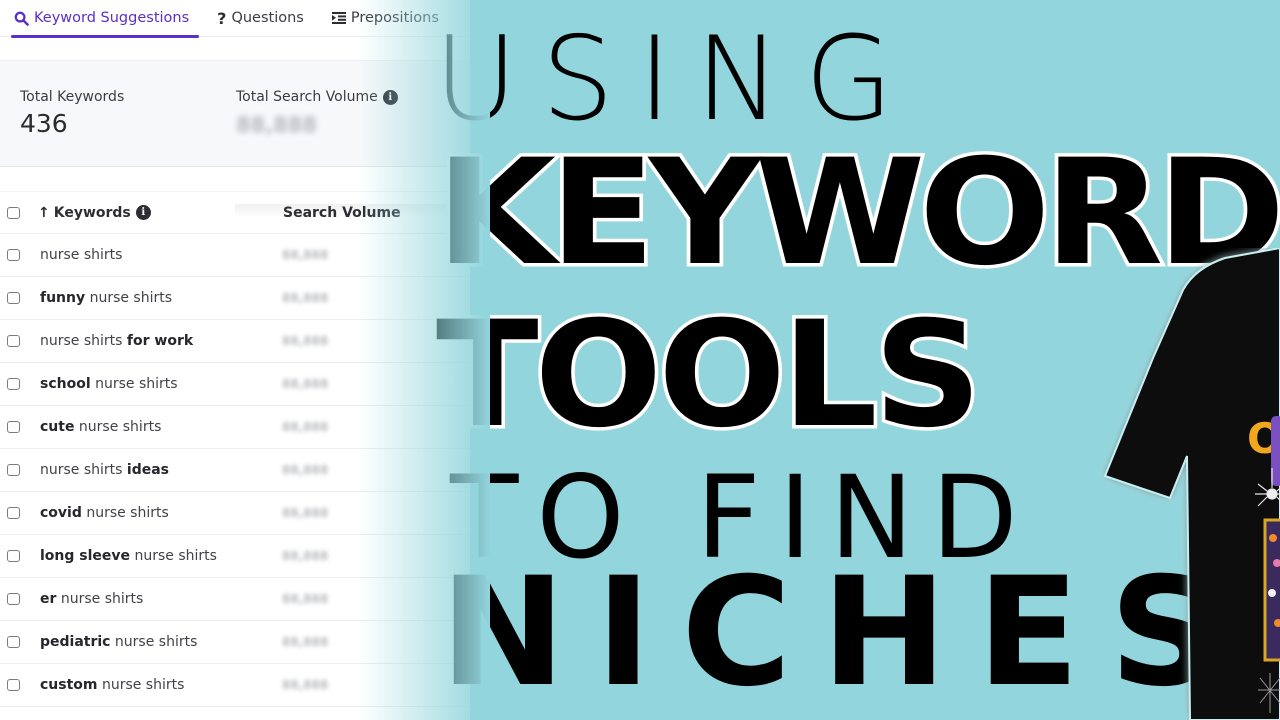  I want to click on keyword-text: pediatric nurse shirts, so click(118, 642).